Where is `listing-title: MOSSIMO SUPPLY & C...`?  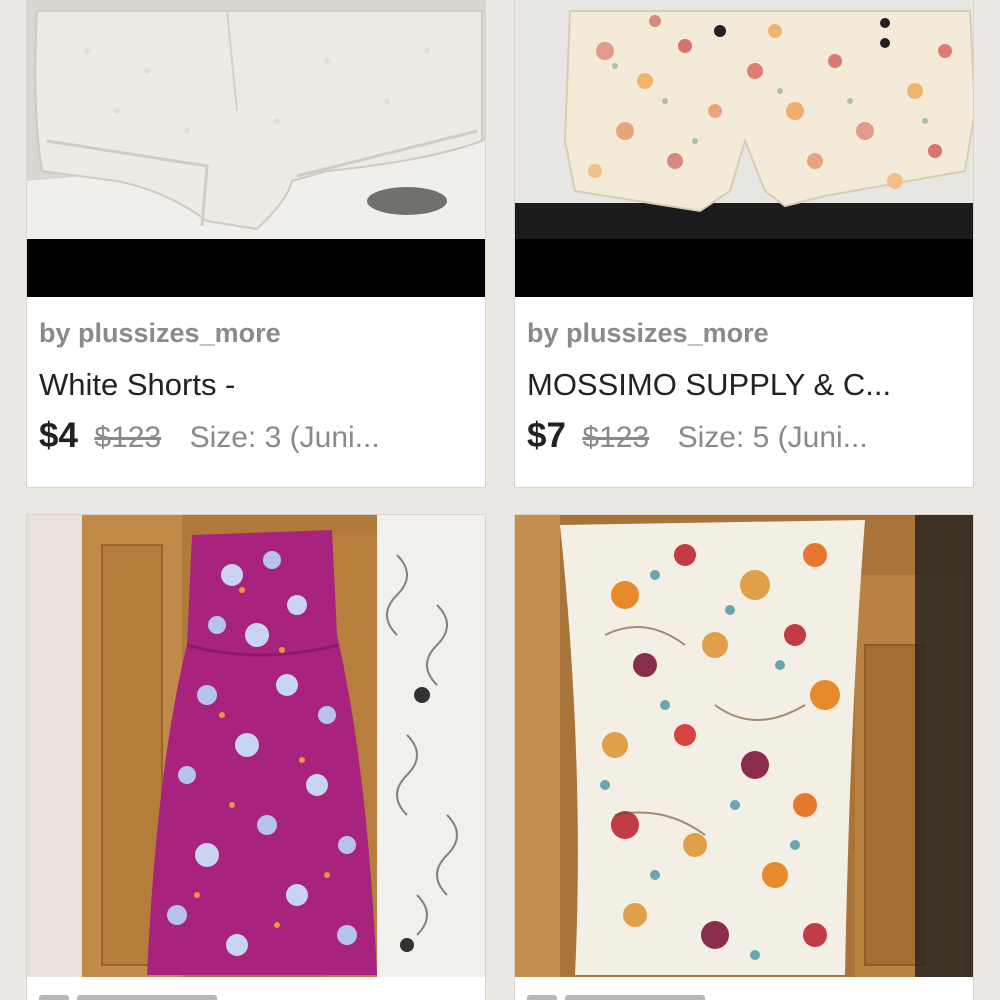 listing-title: MOSSIMO SUPPLY & C... is located at coordinates (744, 385).